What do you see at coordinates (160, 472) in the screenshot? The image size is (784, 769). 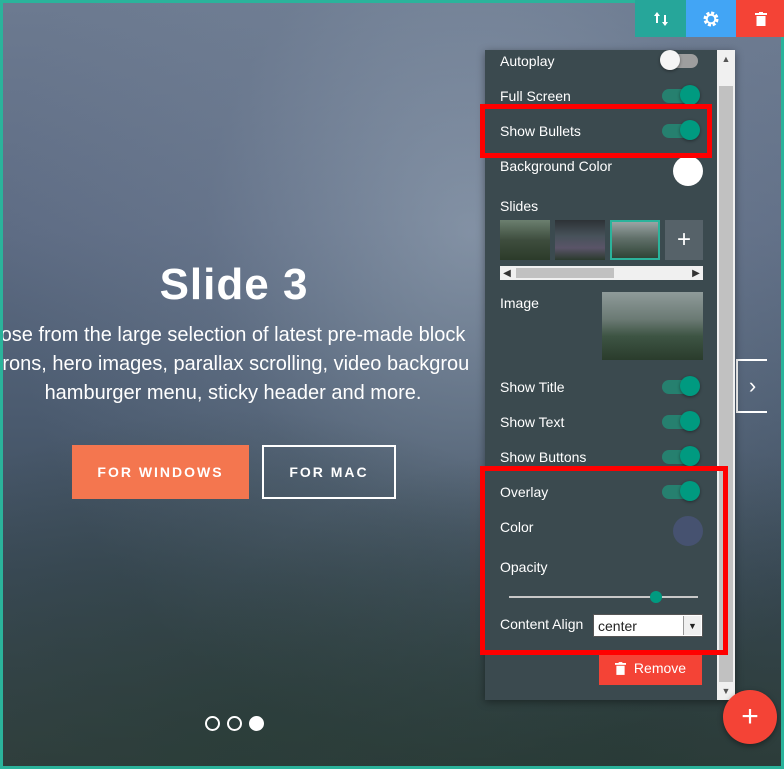 I see `for-windows-button: FOR WINDOWS` at bounding box center [160, 472].